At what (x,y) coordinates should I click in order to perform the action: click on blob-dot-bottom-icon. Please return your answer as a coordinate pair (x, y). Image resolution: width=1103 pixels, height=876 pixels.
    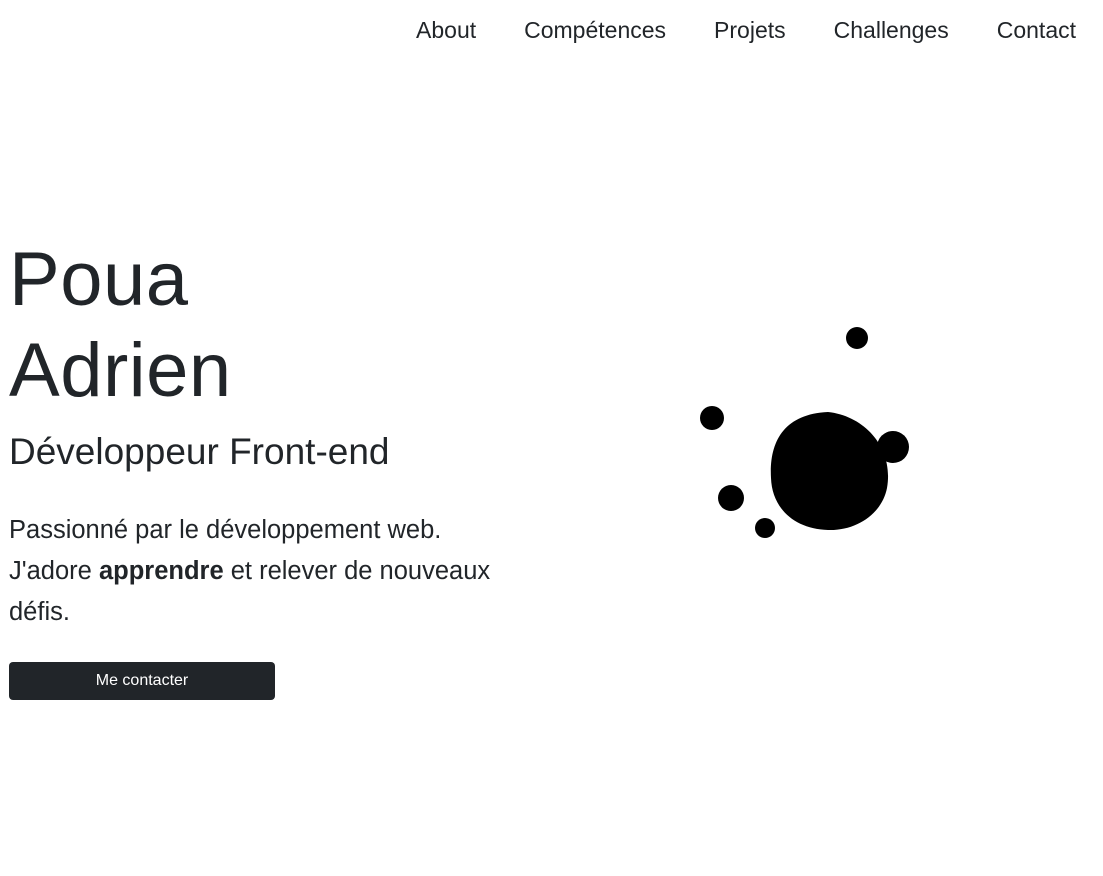
    Looking at the image, I should click on (765, 528).